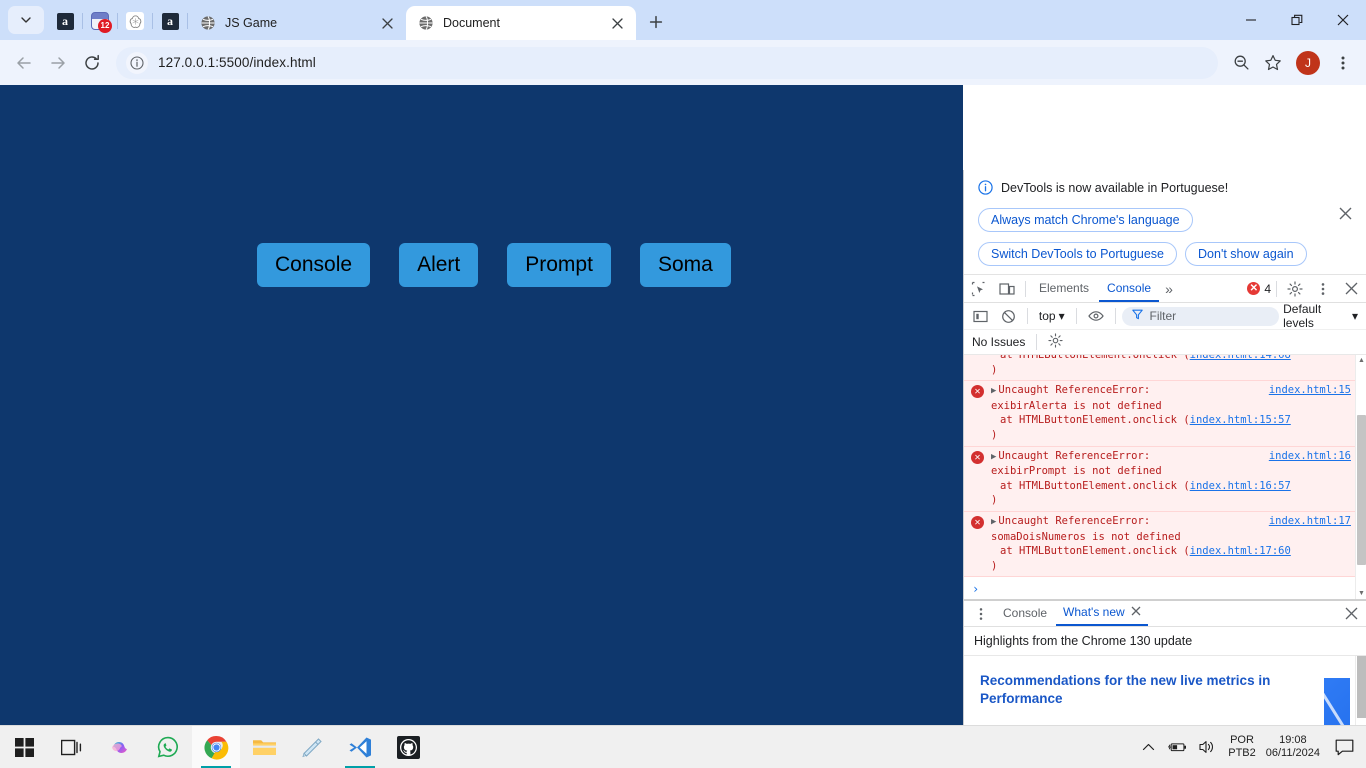  I want to click on switch-to-portuguese-button: Switch DevTools to Portuguese, so click(1078, 254).